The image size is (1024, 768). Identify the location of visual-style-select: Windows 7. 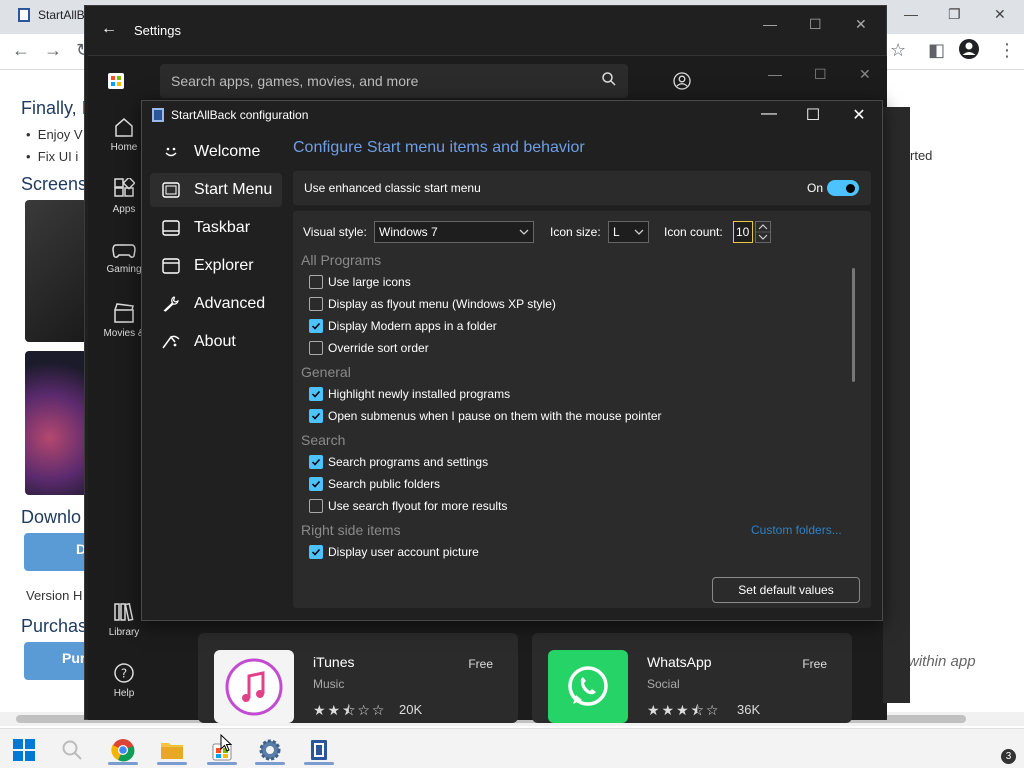
(454, 232).